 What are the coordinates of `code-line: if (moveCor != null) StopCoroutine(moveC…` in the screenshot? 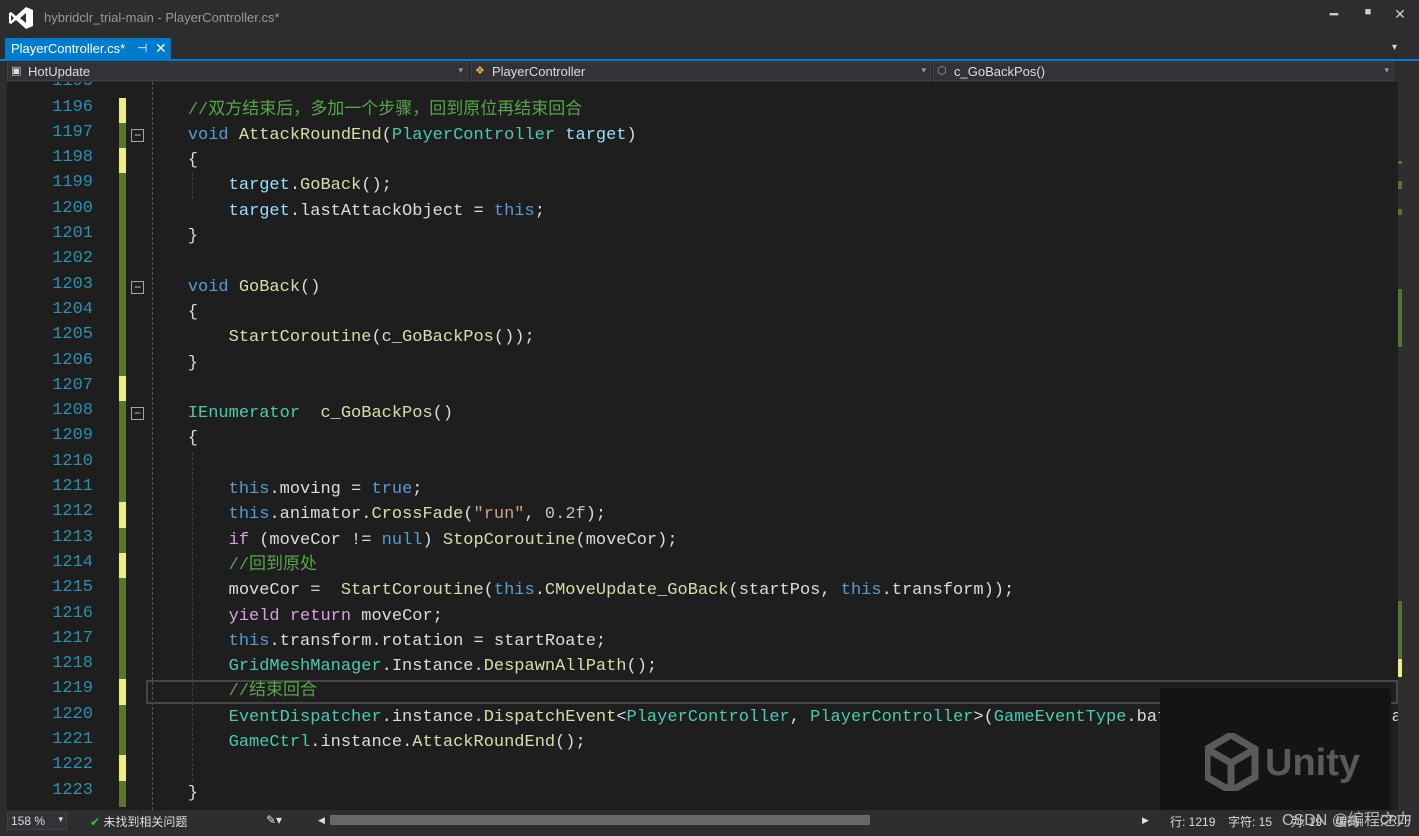 It's located at (412, 540).